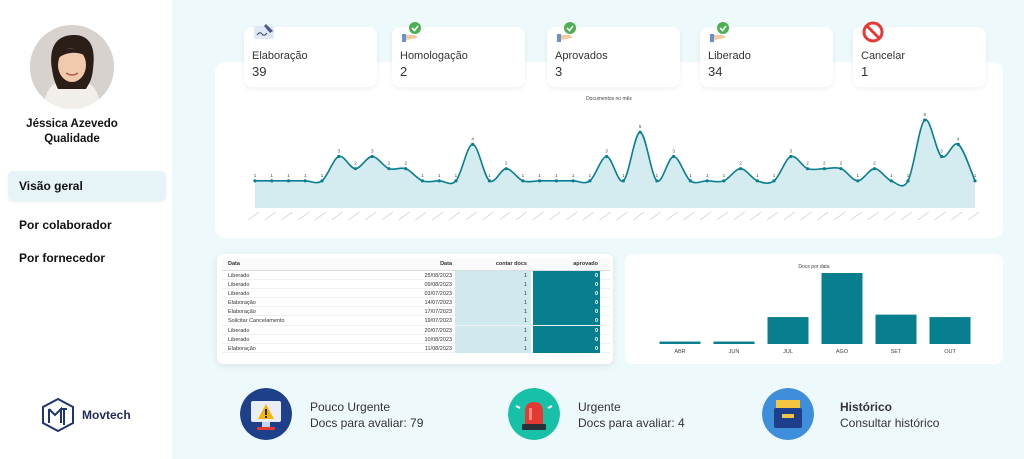 This screenshot has width=1024, height=459. I want to click on alert-subtitle: Docs para avaliar: 4, so click(631, 423).